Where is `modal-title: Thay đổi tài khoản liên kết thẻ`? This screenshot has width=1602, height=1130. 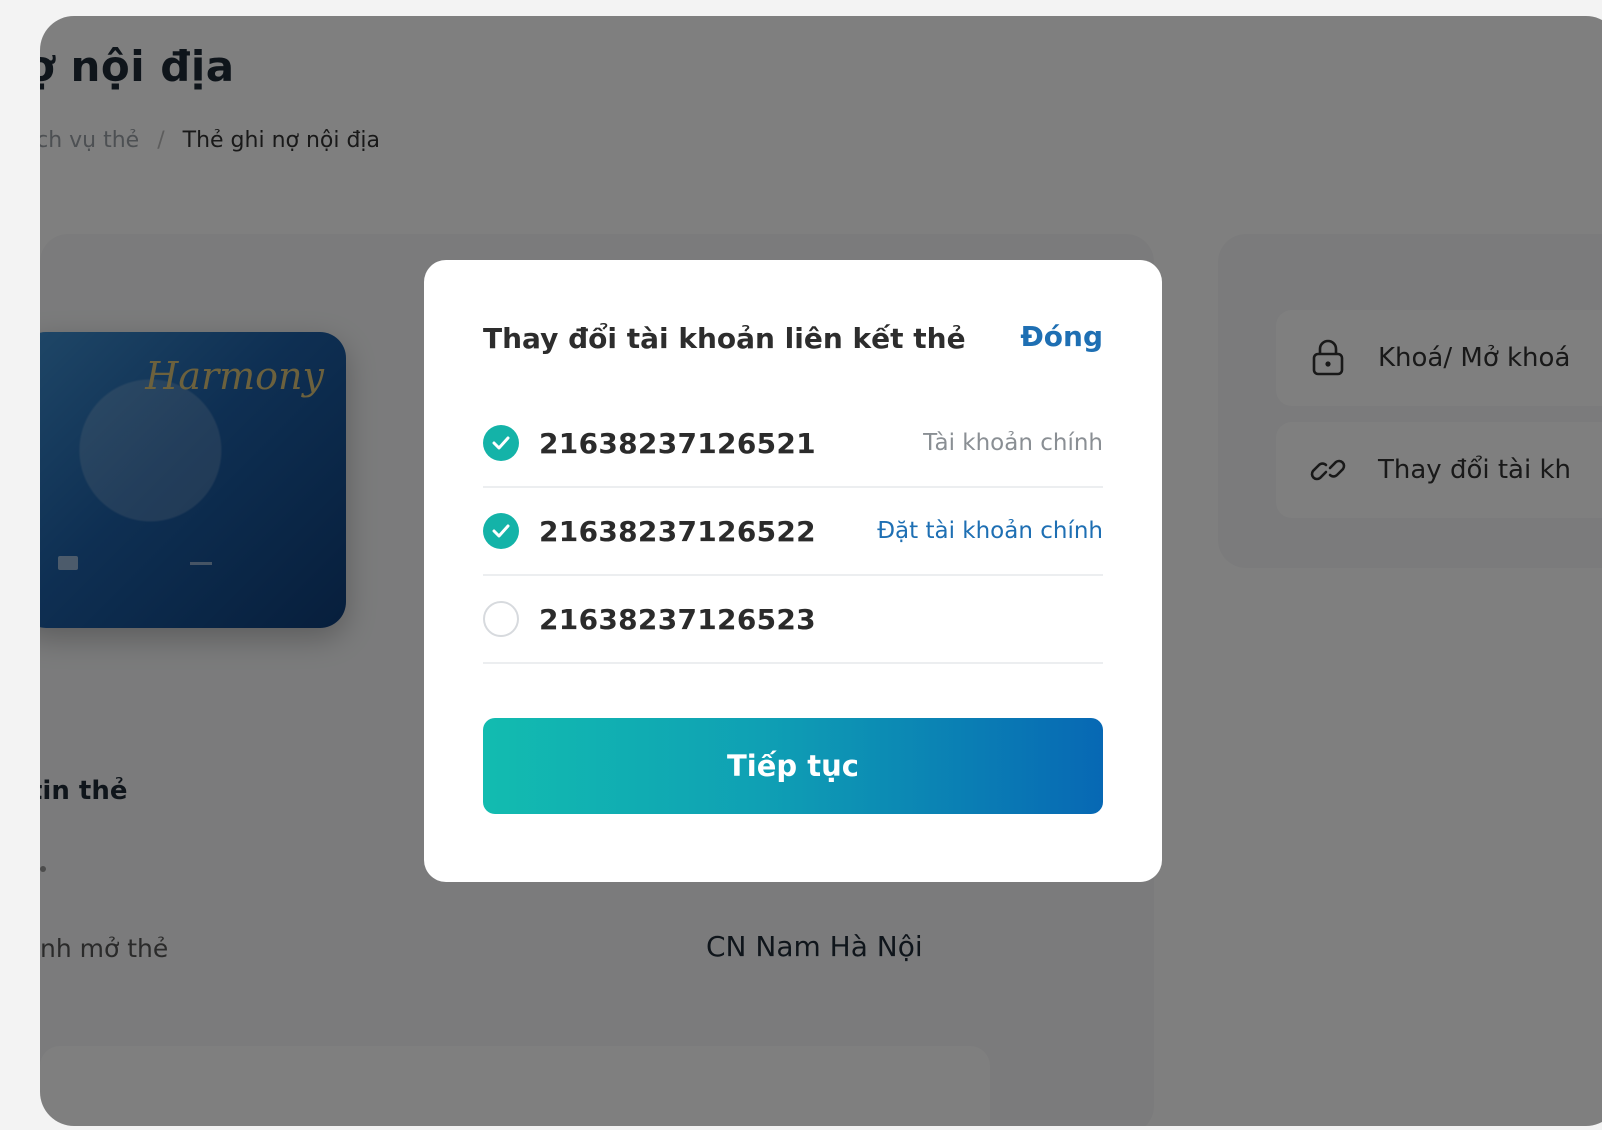
modal-title: Thay đổi tài khoản liên kết thẻ is located at coordinates (724, 338).